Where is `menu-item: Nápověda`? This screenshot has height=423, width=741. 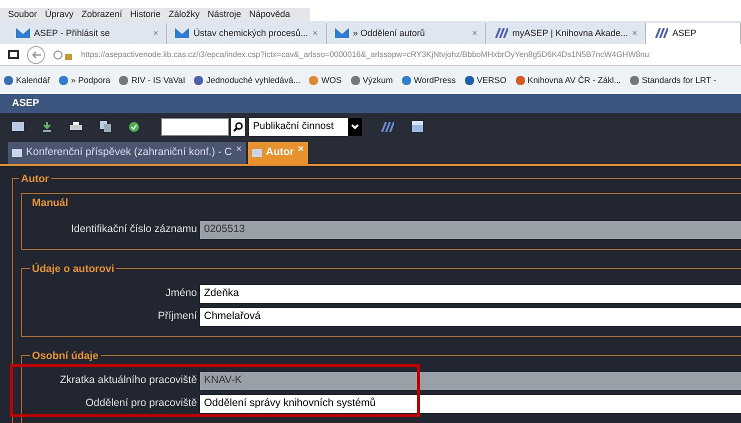
menu-item: Nápověda is located at coordinates (269, 15).